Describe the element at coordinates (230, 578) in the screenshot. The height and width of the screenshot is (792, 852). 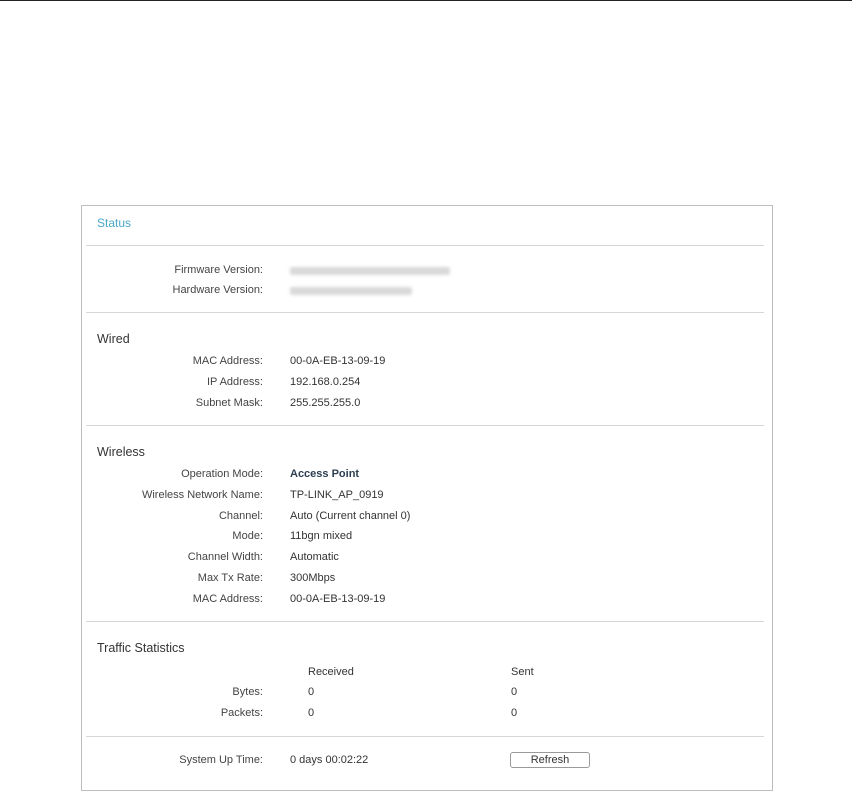
I see `max-tx-rate-label: Max Tx Rate:` at that location.